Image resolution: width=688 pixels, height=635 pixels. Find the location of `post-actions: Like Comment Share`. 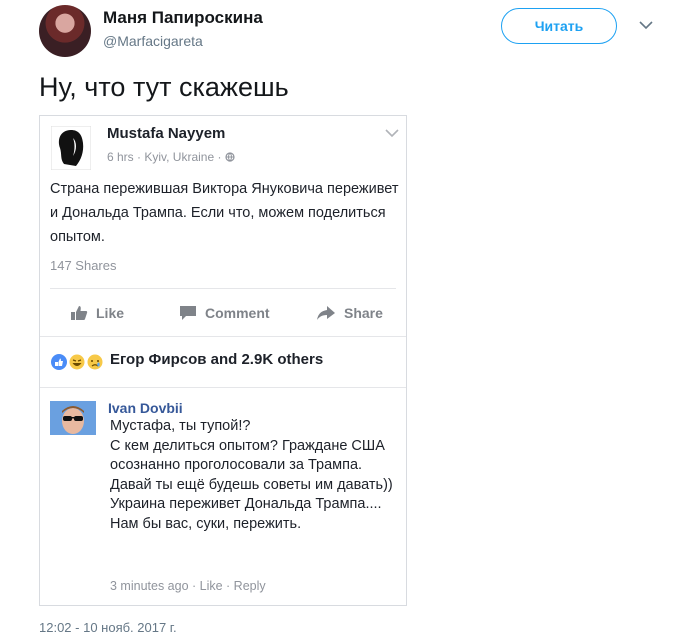

post-actions: Like Comment Share is located at coordinates (223, 315).